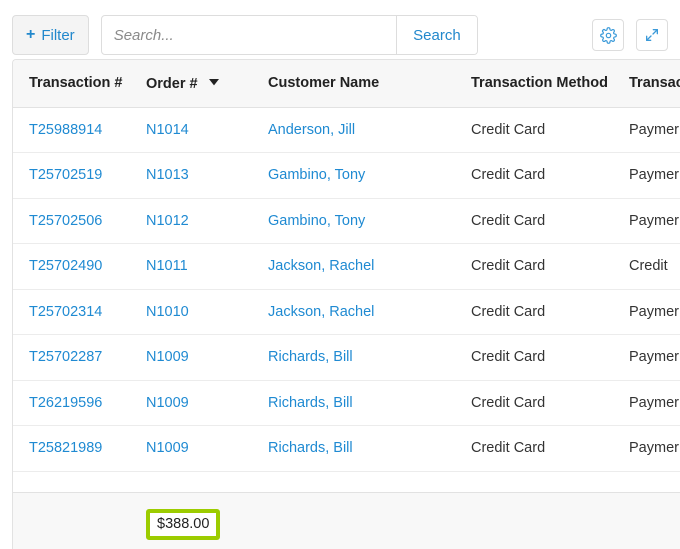 This screenshot has width=680, height=549. I want to click on cell-order-value: N1010, so click(167, 312).